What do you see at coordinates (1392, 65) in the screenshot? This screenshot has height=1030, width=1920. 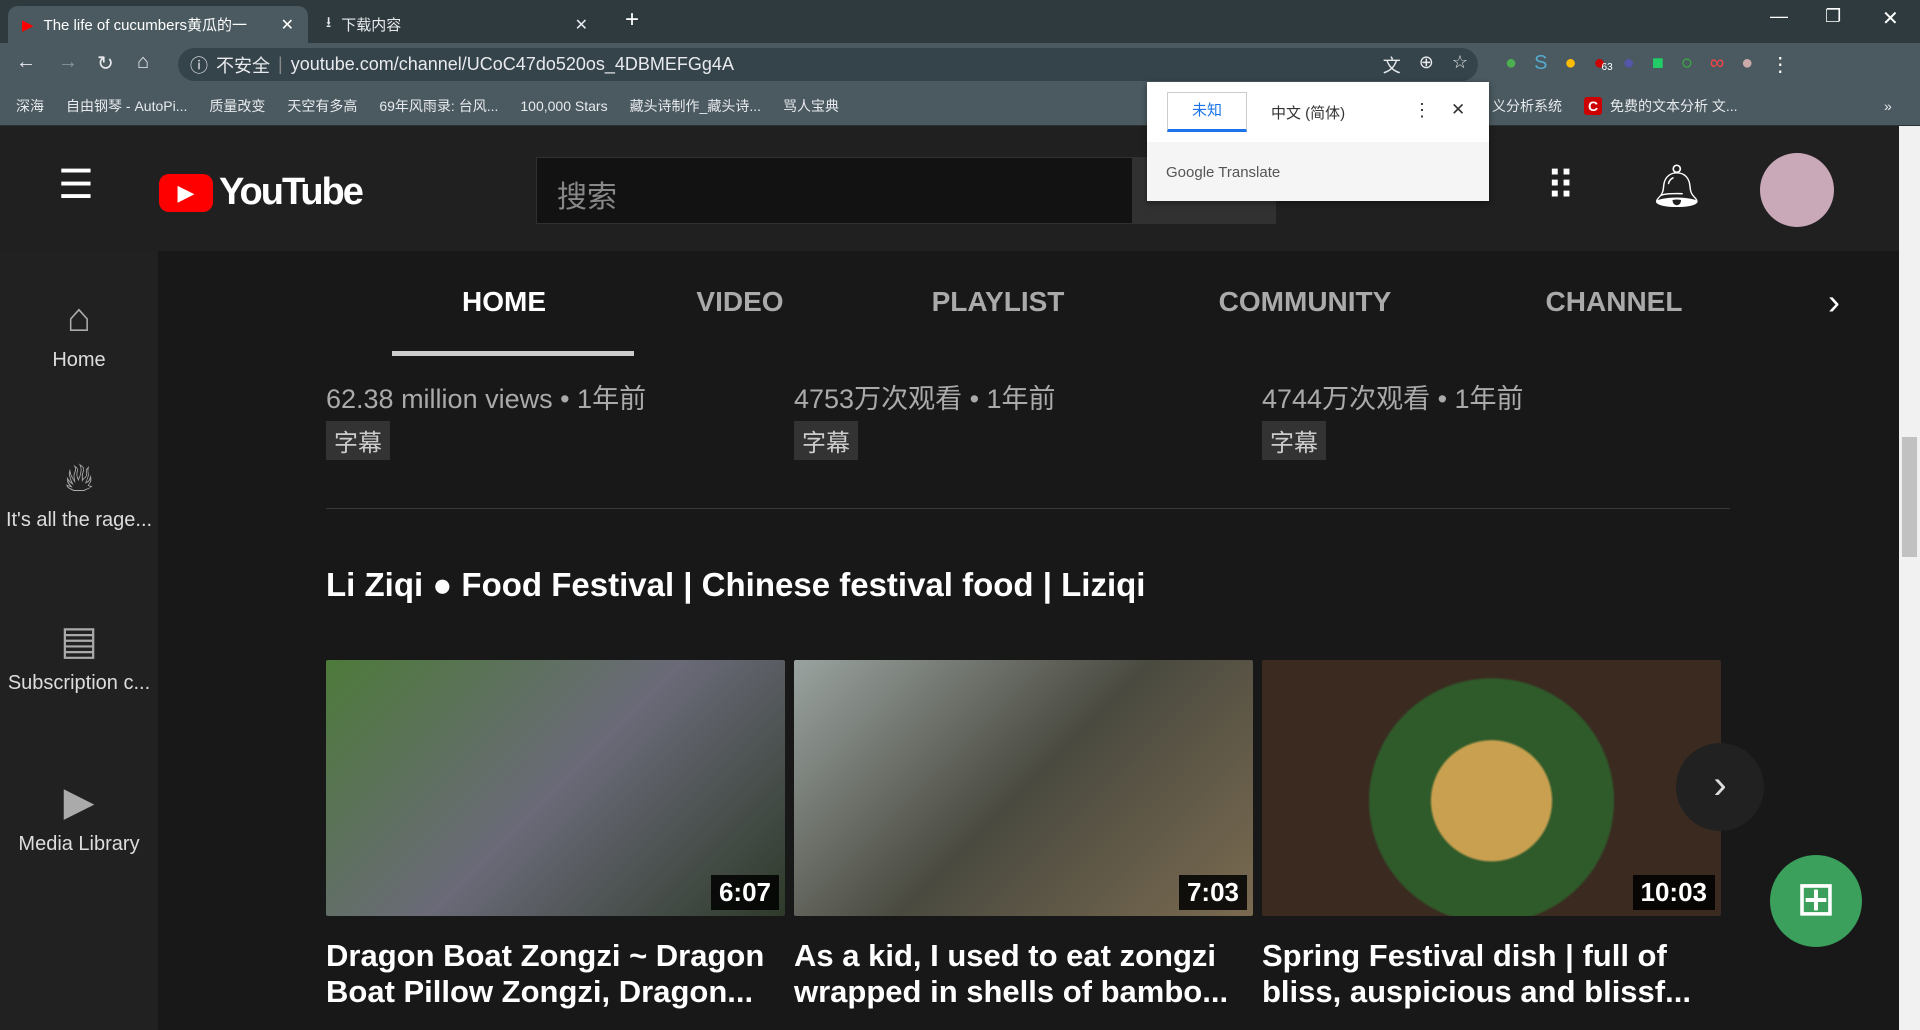 I see `translate-icon: 文` at bounding box center [1392, 65].